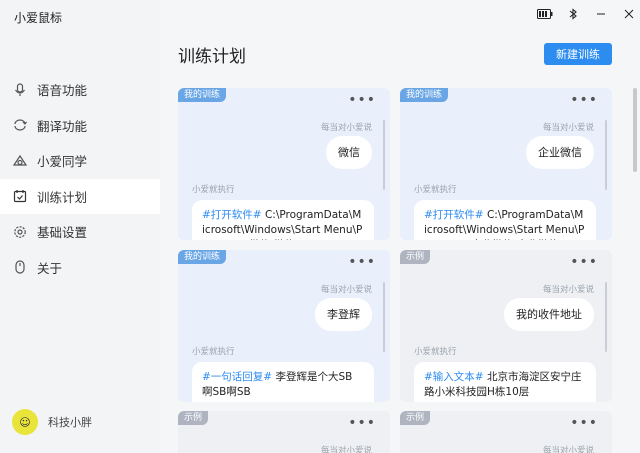 This screenshot has width=640, height=453. I want to click on user-profile: ☺ 科技小胖, so click(52, 422).